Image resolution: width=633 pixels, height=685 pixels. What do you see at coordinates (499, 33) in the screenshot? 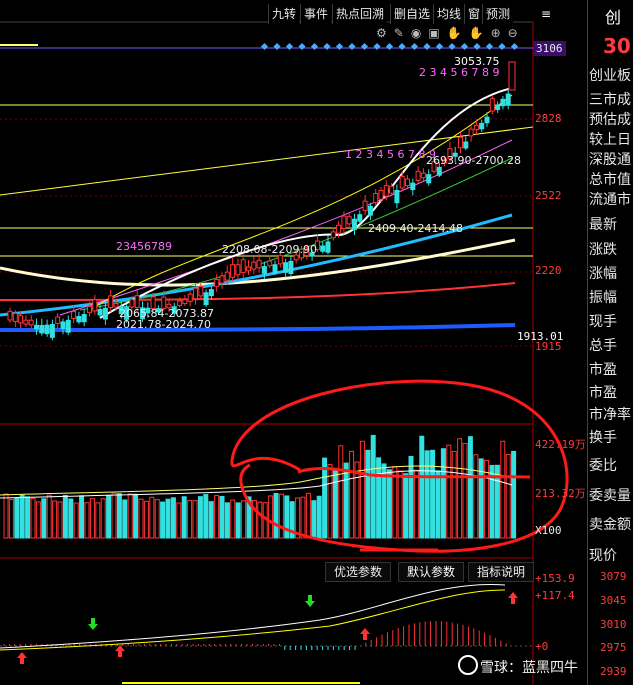
I see `zoom-in-icon: ⊕` at bounding box center [499, 33].